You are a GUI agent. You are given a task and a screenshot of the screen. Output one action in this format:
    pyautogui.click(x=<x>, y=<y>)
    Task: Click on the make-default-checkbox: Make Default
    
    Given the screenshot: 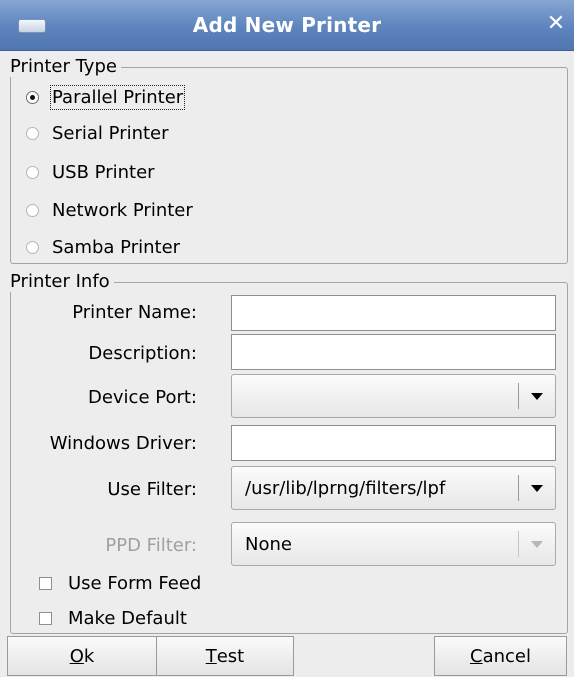 What is the action you would take?
    pyautogui.click(x=113, y=618)
    